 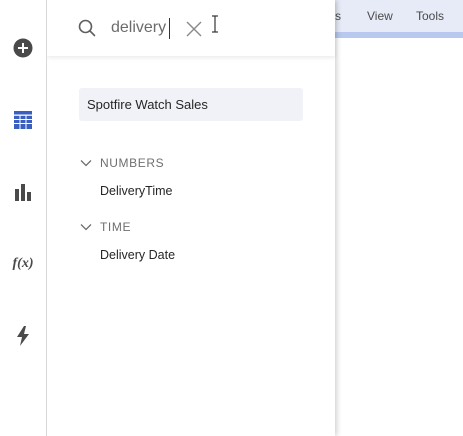 I want to click on visualizations-button, so click(x=23, y=192).